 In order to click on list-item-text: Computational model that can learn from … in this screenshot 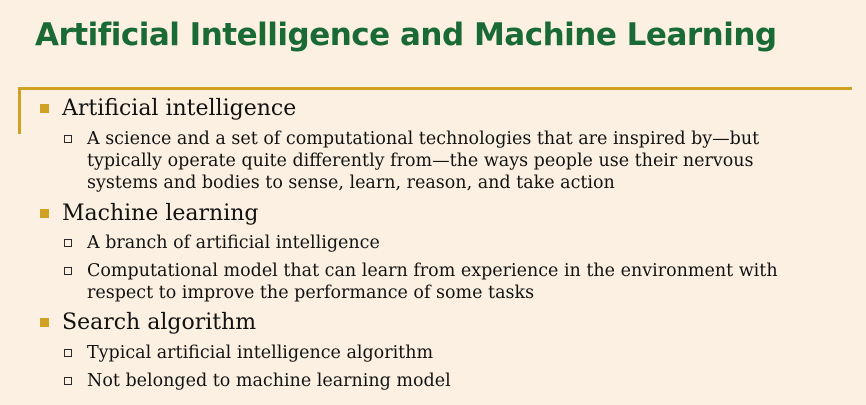, I will do `click(472, 282)`.